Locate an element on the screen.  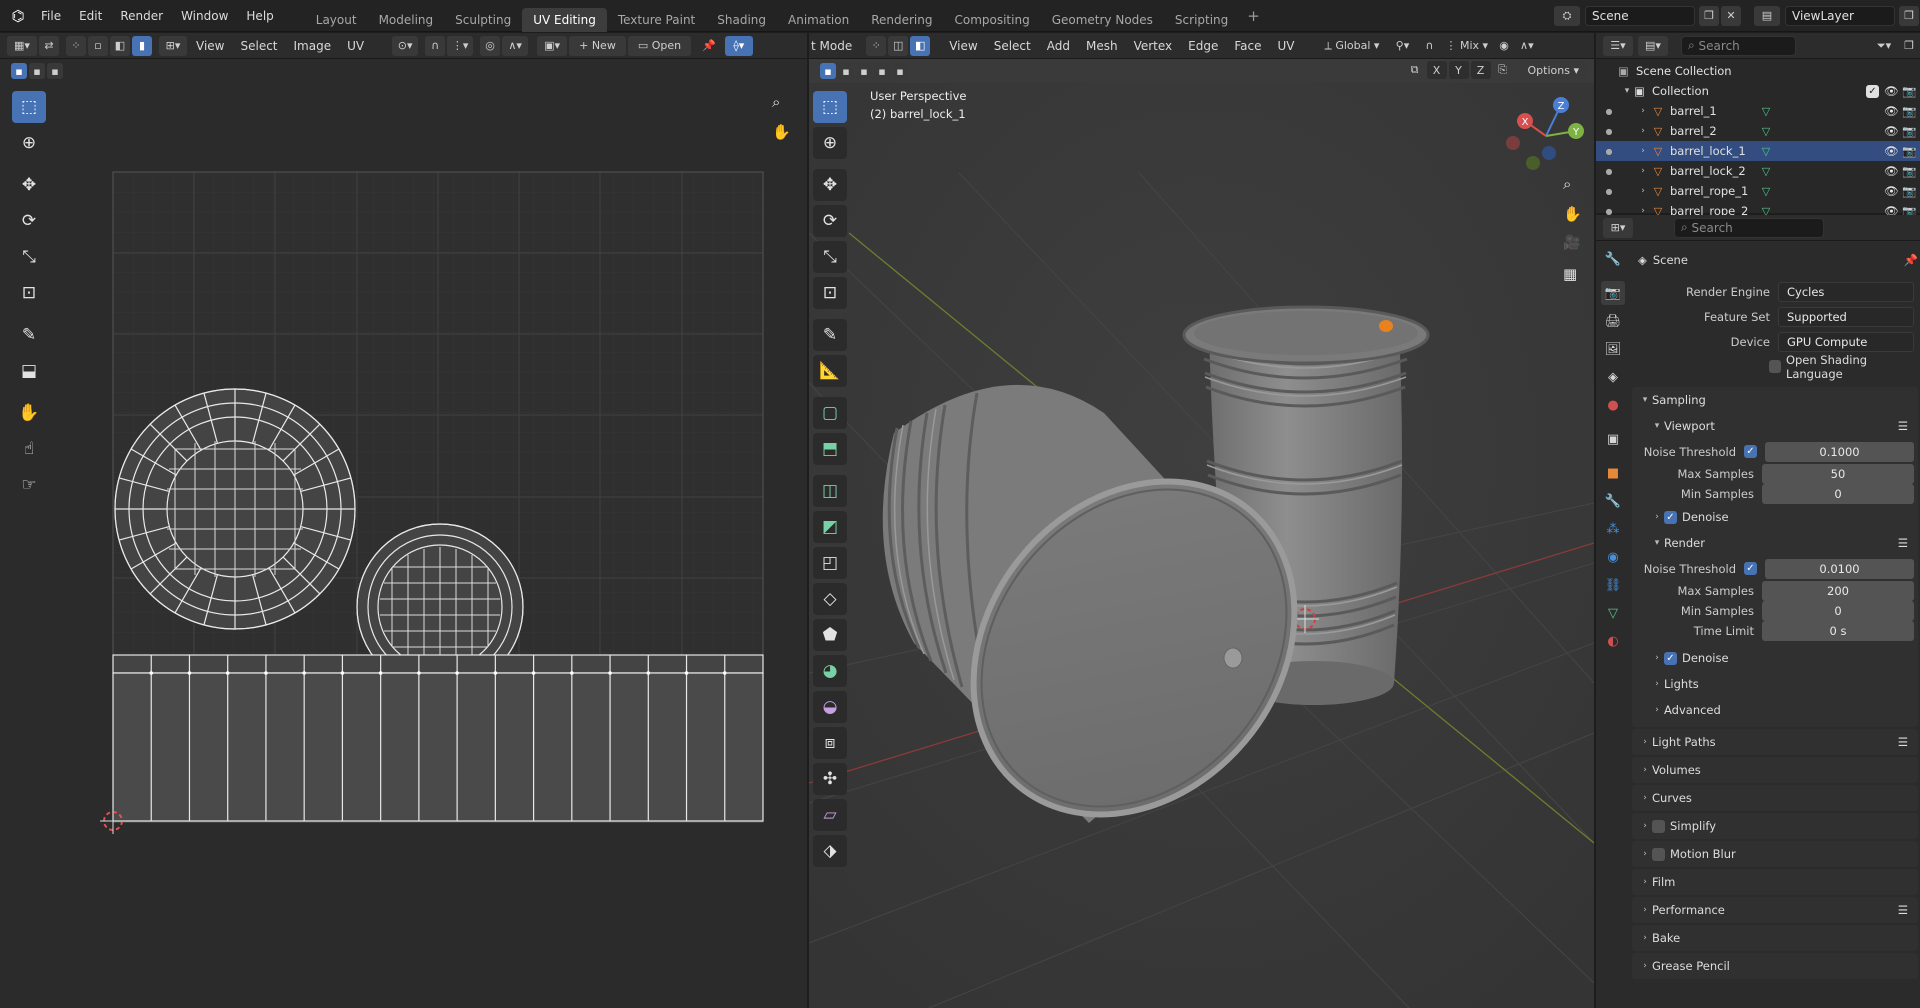
vp-menu-mesh: Mesh is located at coordinates (1102, 46).